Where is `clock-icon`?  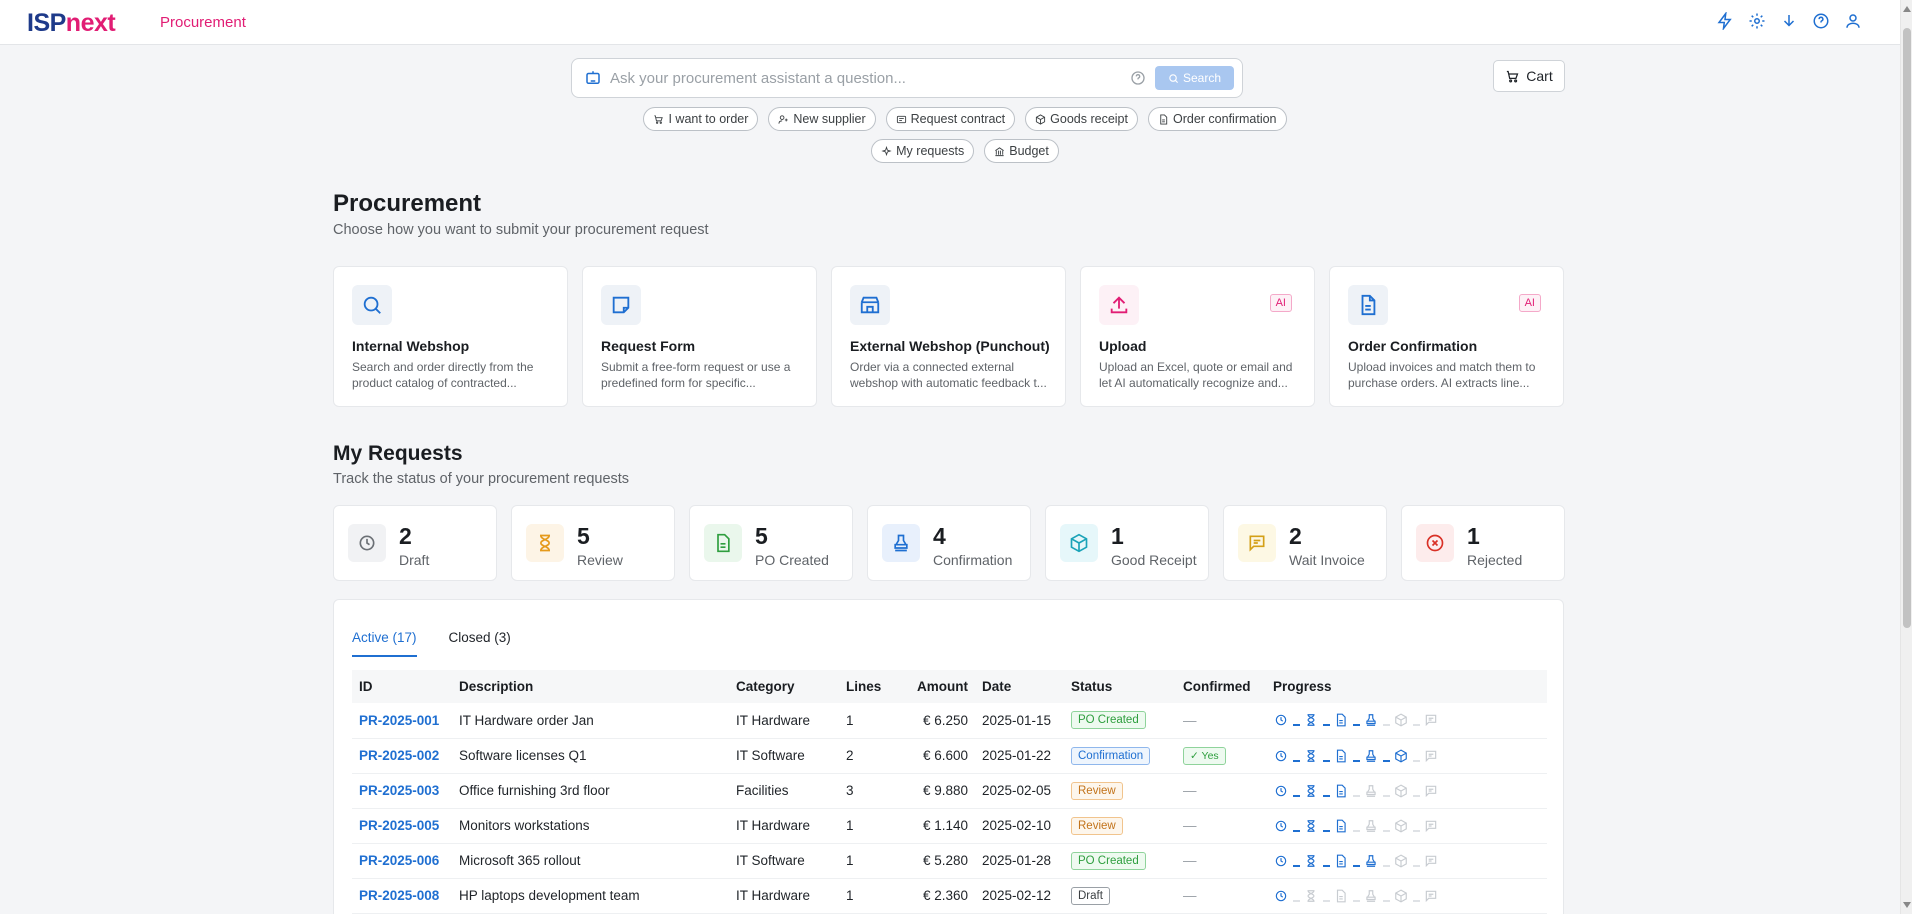
clock-icon is located at coordinates (1281, 861).